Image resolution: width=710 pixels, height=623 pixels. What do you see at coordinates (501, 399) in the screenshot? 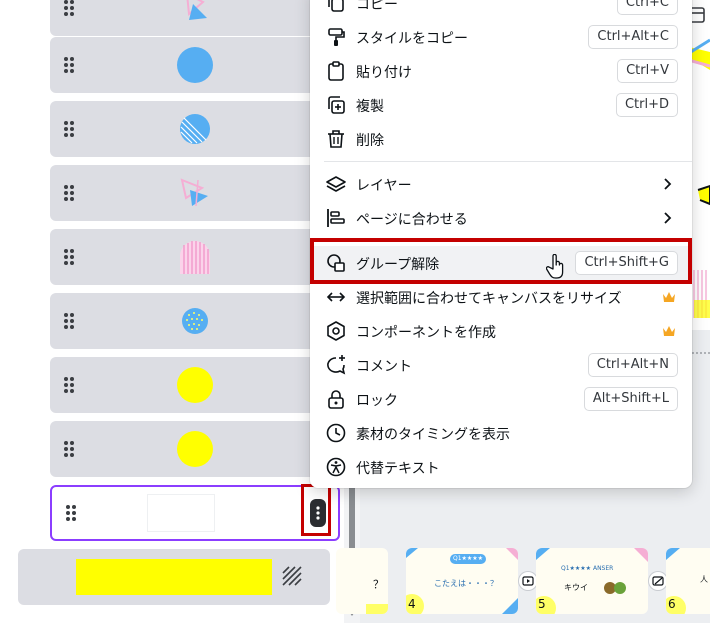
I see `menu-item-lock: ロック Alt+Shift+L` at bounding box center [501, 399].